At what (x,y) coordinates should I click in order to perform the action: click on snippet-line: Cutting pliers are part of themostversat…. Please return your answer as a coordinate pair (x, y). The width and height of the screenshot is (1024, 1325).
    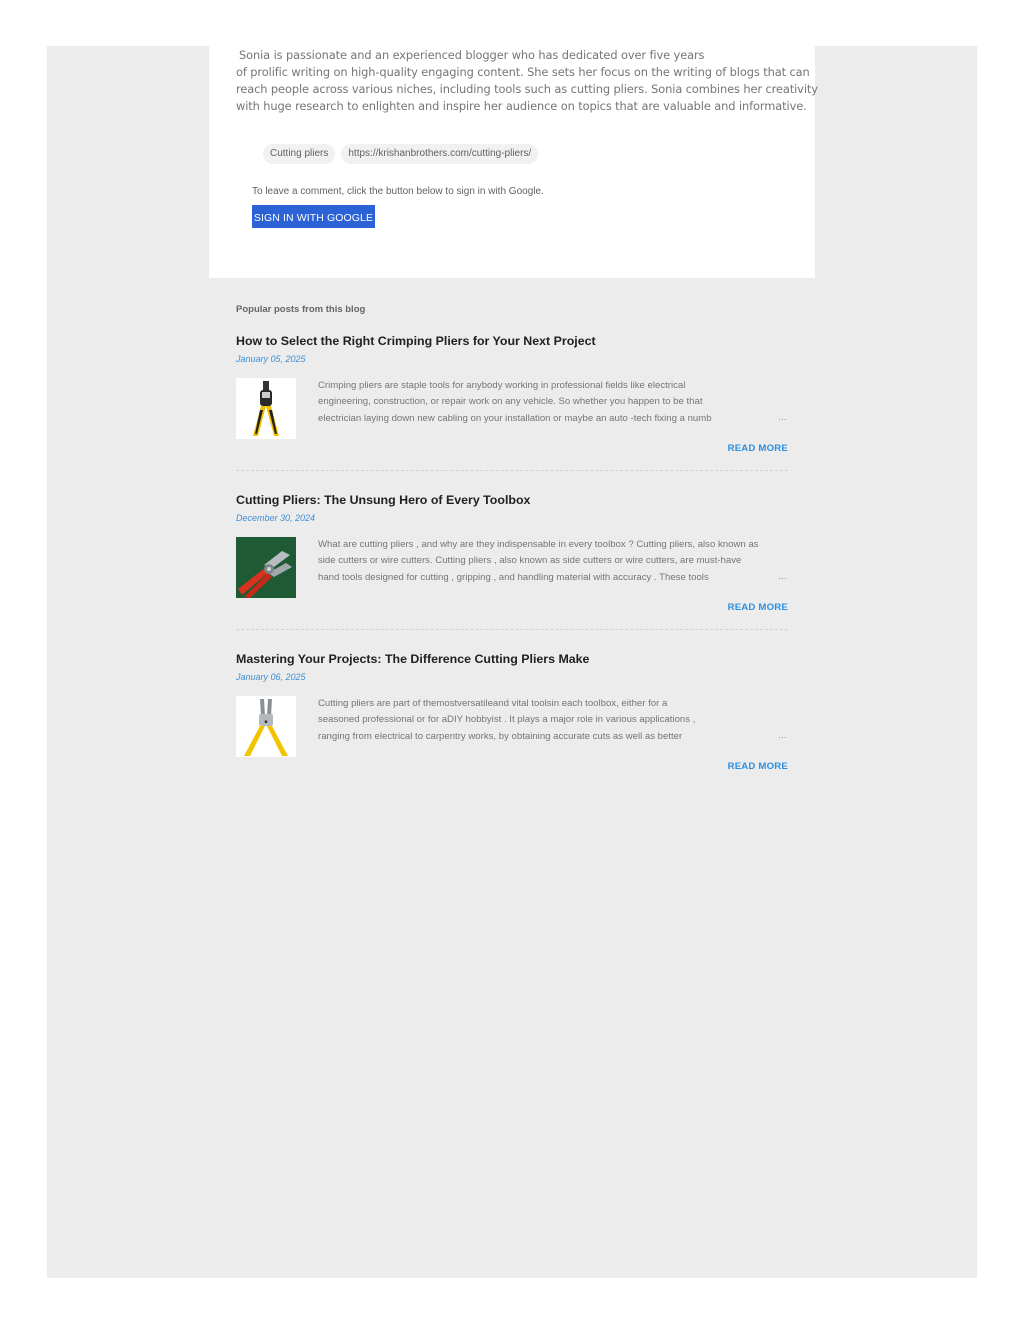
    Looking at the image, I should click on (493, 703).